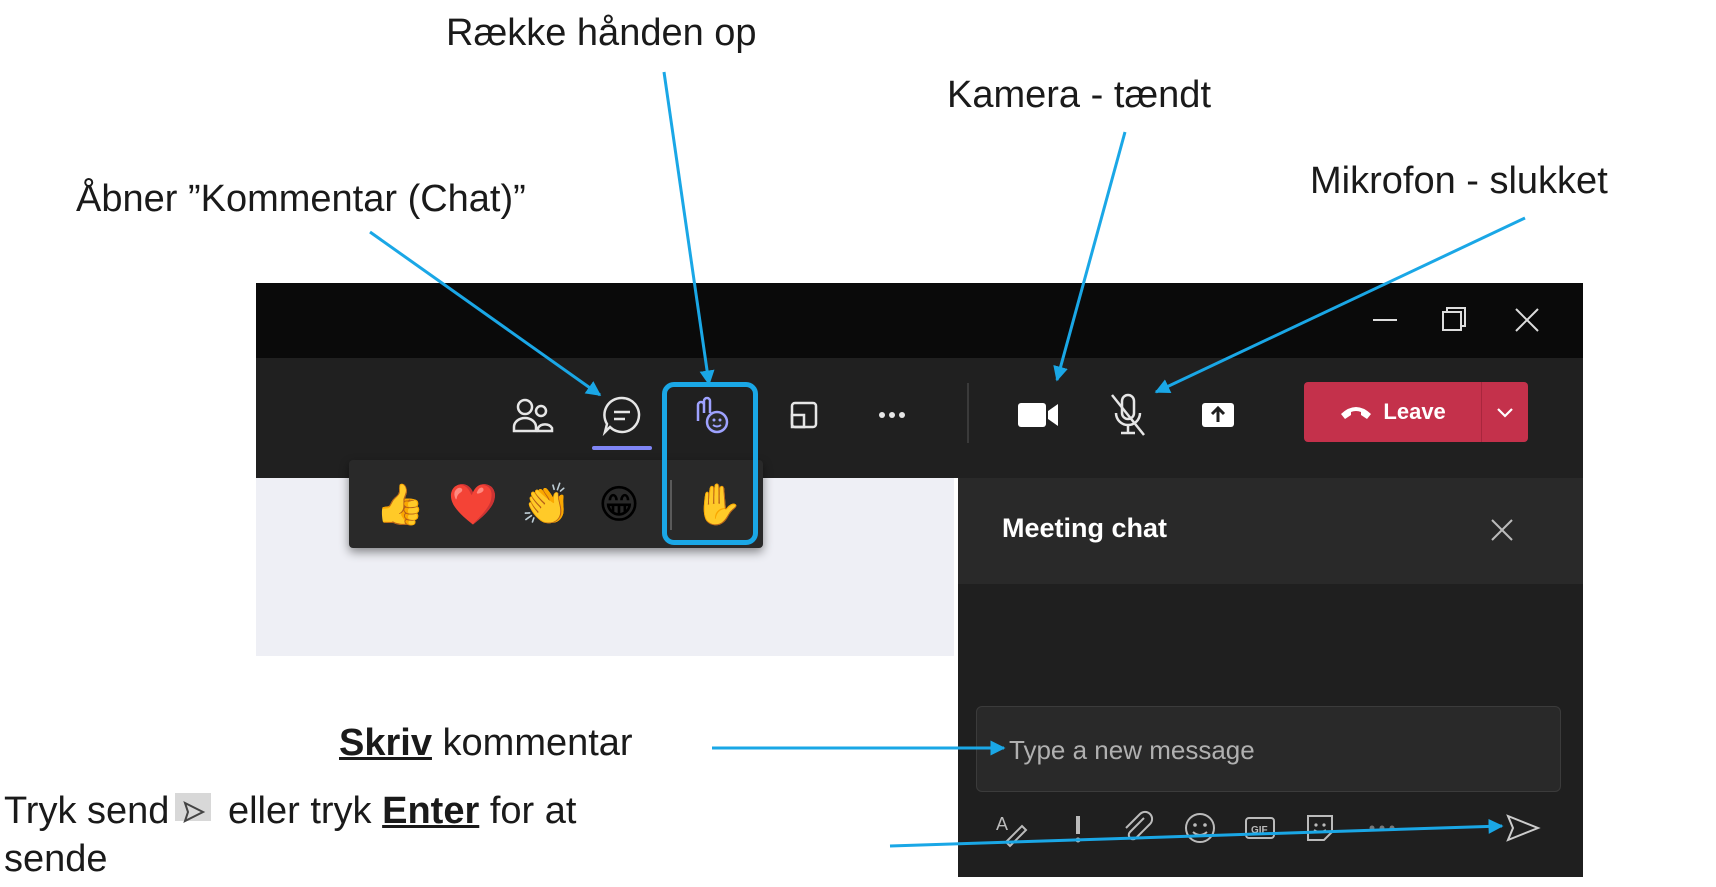 The height and width of the screenshot is (887, 1716). I want to click on camera-button, so click(1038, 415).